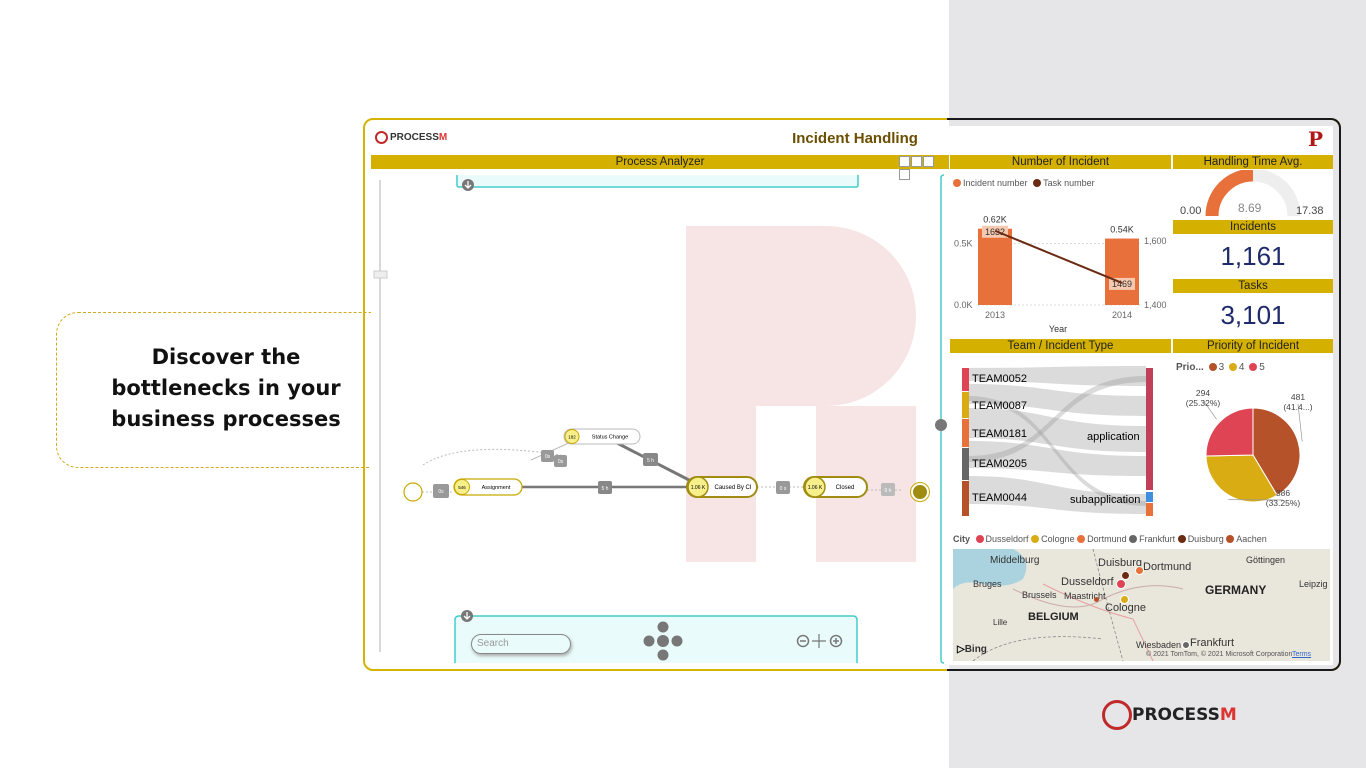 The width and height of the screenshot is (1366, 768). What do you see at coordinates (1000, 379) in the screenshot?
I see `team-label-0052: TEAM0052` at bounding box center [1000, 379].